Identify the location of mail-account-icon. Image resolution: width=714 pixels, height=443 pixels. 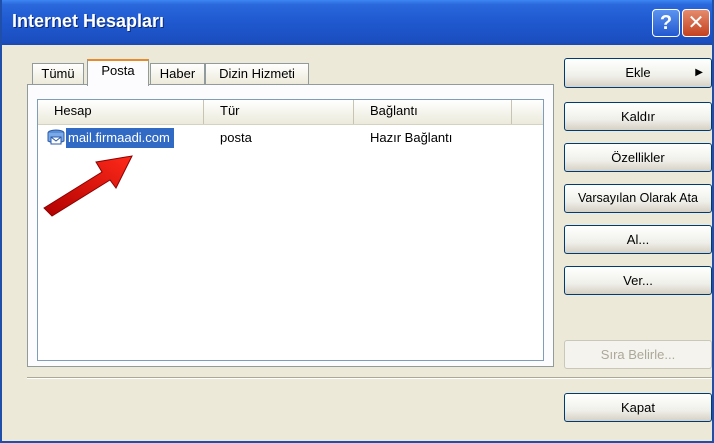
(56, 137).